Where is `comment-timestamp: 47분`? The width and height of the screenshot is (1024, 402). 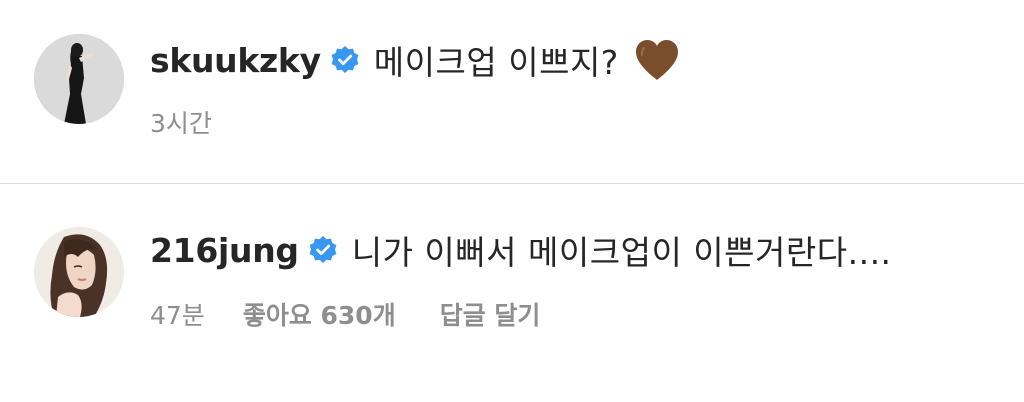
comment-timestamp: 47분 is located at coordinates (177, 314).